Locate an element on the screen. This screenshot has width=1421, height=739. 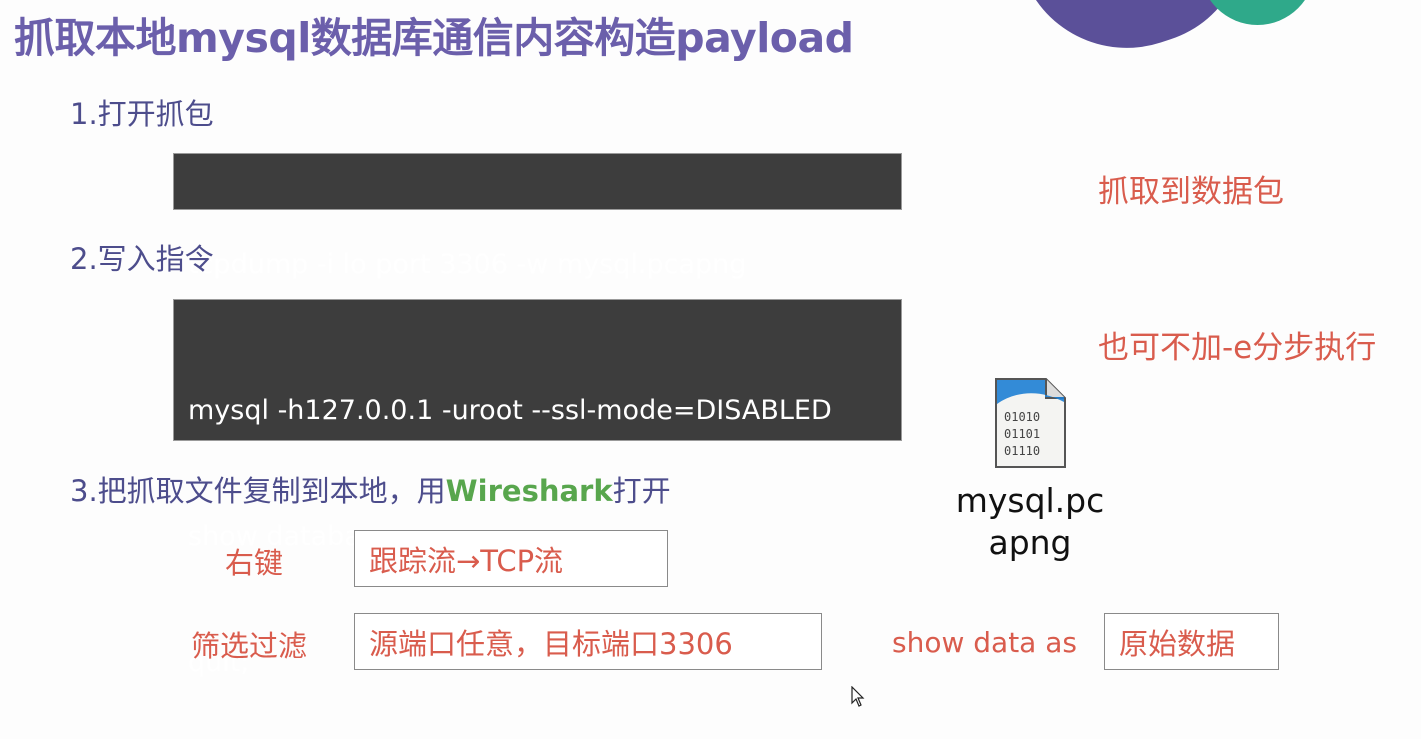
step-2-heading: 2.写入指令 is located at coordinates (142, 259).